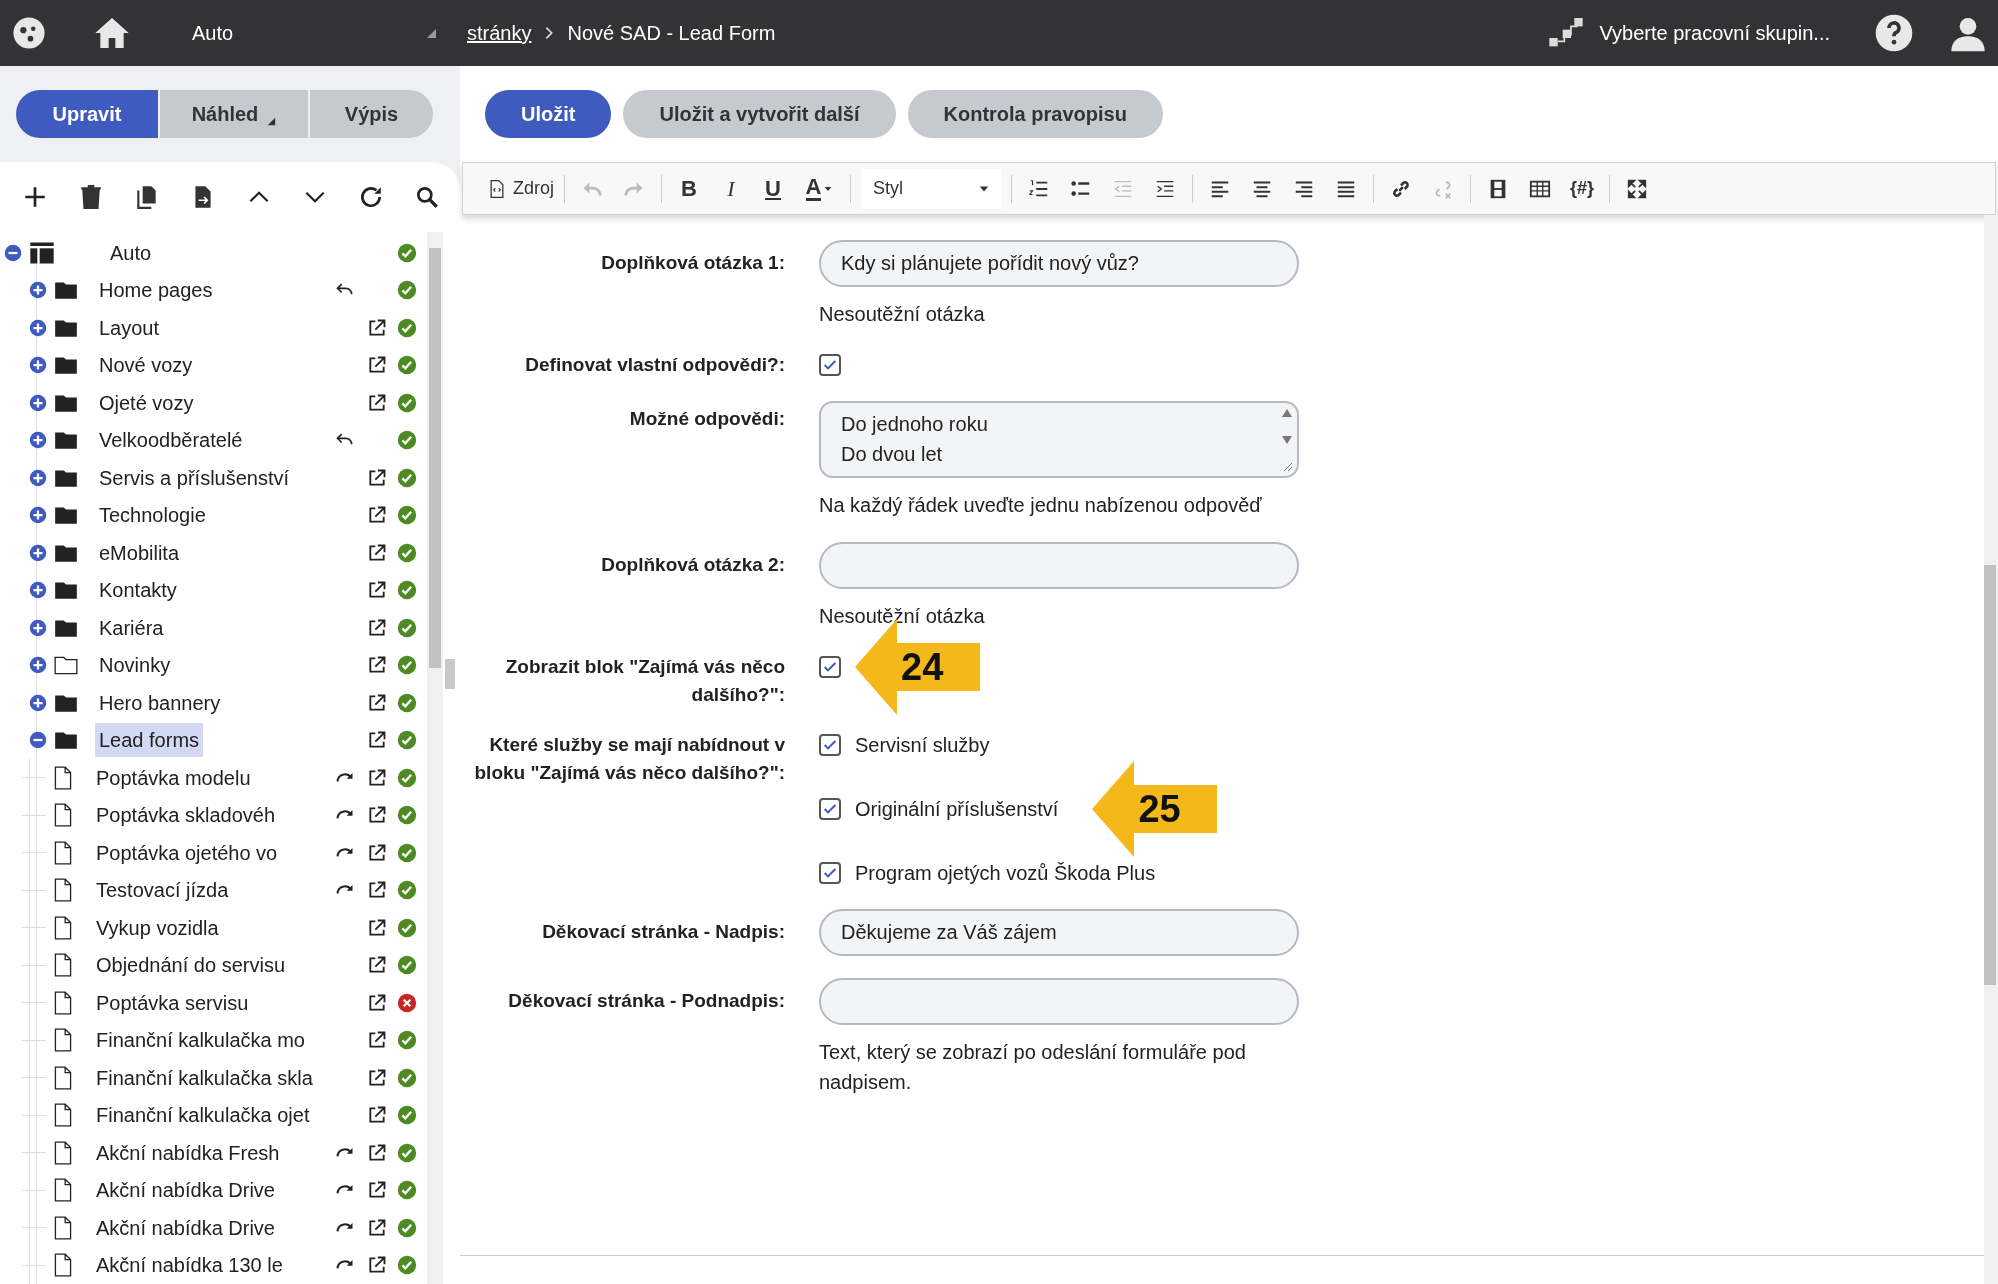  What do you see at coordinates (138, 590) in the screenshot?
I see `tree-item: Kontakty` at bounding box center [138, 590].